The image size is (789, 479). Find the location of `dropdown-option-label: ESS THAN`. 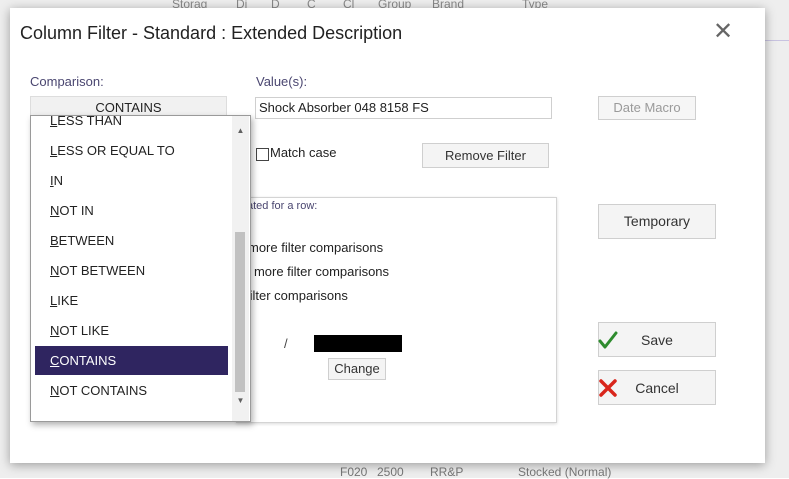

dropdown-option-label: ESS THAN is located at coordinates (90, 121).